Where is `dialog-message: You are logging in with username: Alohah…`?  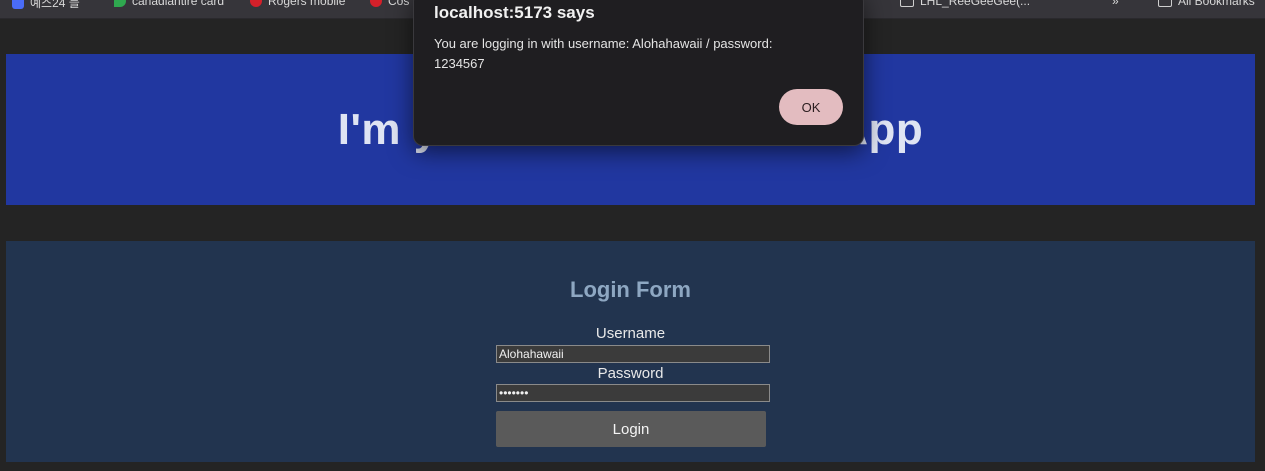
dialog-message: You are logging in with username: Alohah… is located at coordinates (603, 53).